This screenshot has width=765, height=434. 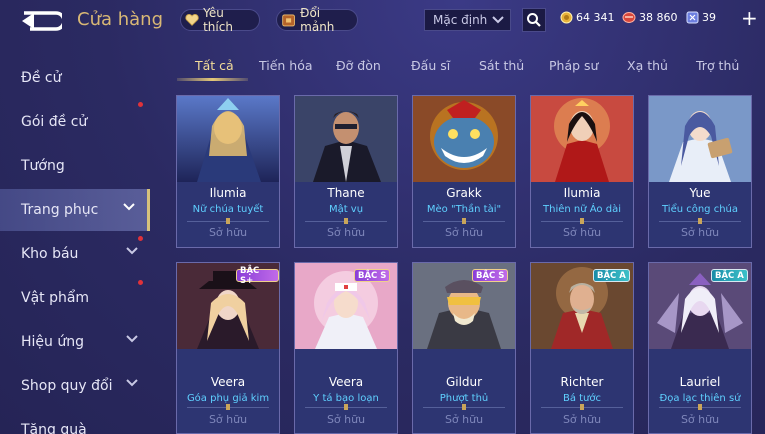 What do you see at coordinates (75, 166) in the screenshot?
I see `sidebar-item-heroes: Tướng` at bounding box center [75, 166].